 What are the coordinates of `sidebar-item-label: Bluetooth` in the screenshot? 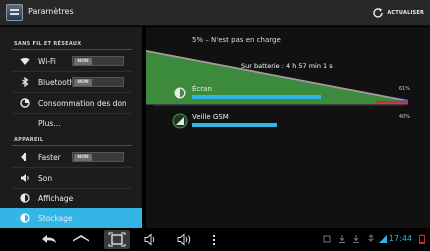 It's located at (55, 82).